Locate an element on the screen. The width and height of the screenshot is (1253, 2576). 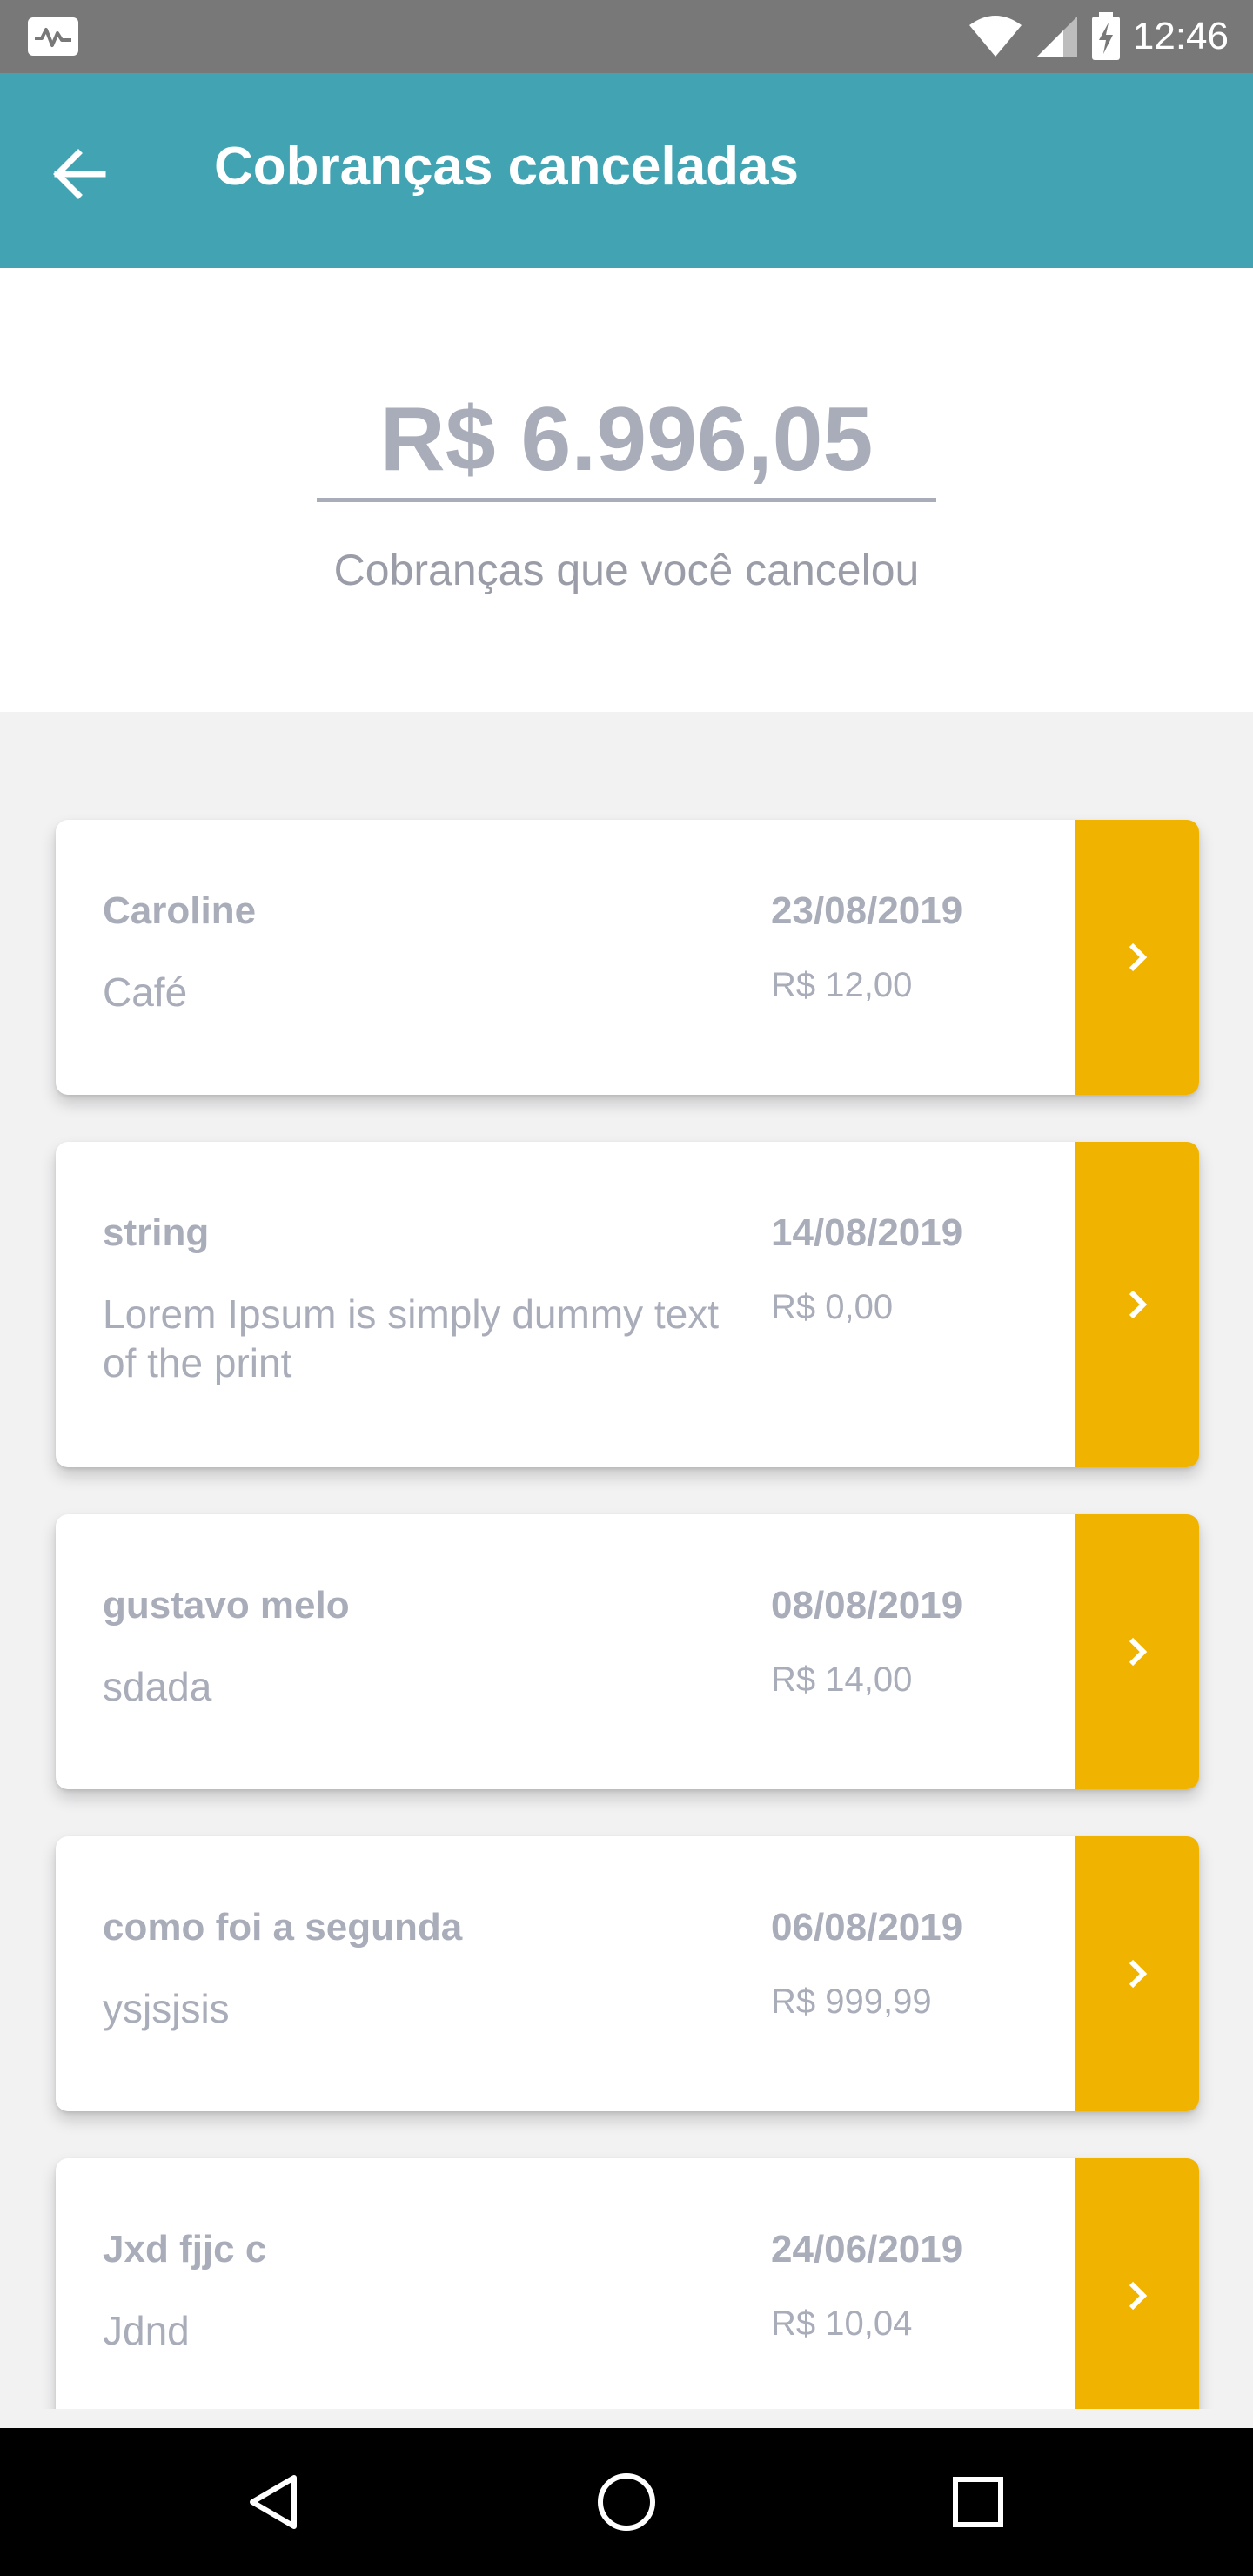
activity-icon is located at coordinates (53, 37).